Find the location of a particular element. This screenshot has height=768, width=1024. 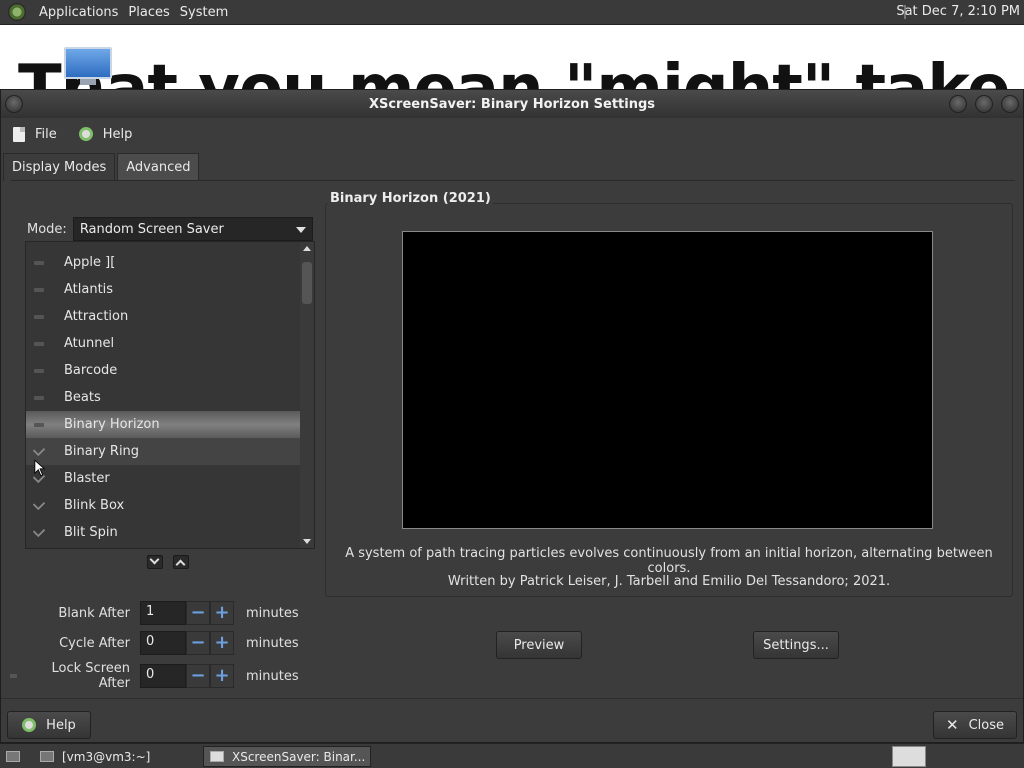

mode-label: Mode: is located at coordinates (47, 229).